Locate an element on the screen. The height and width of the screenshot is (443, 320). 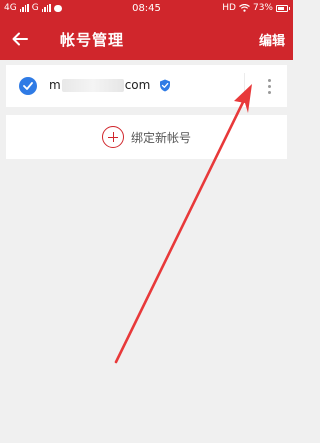
email-suffix: com is located at coordinates (137, 85).